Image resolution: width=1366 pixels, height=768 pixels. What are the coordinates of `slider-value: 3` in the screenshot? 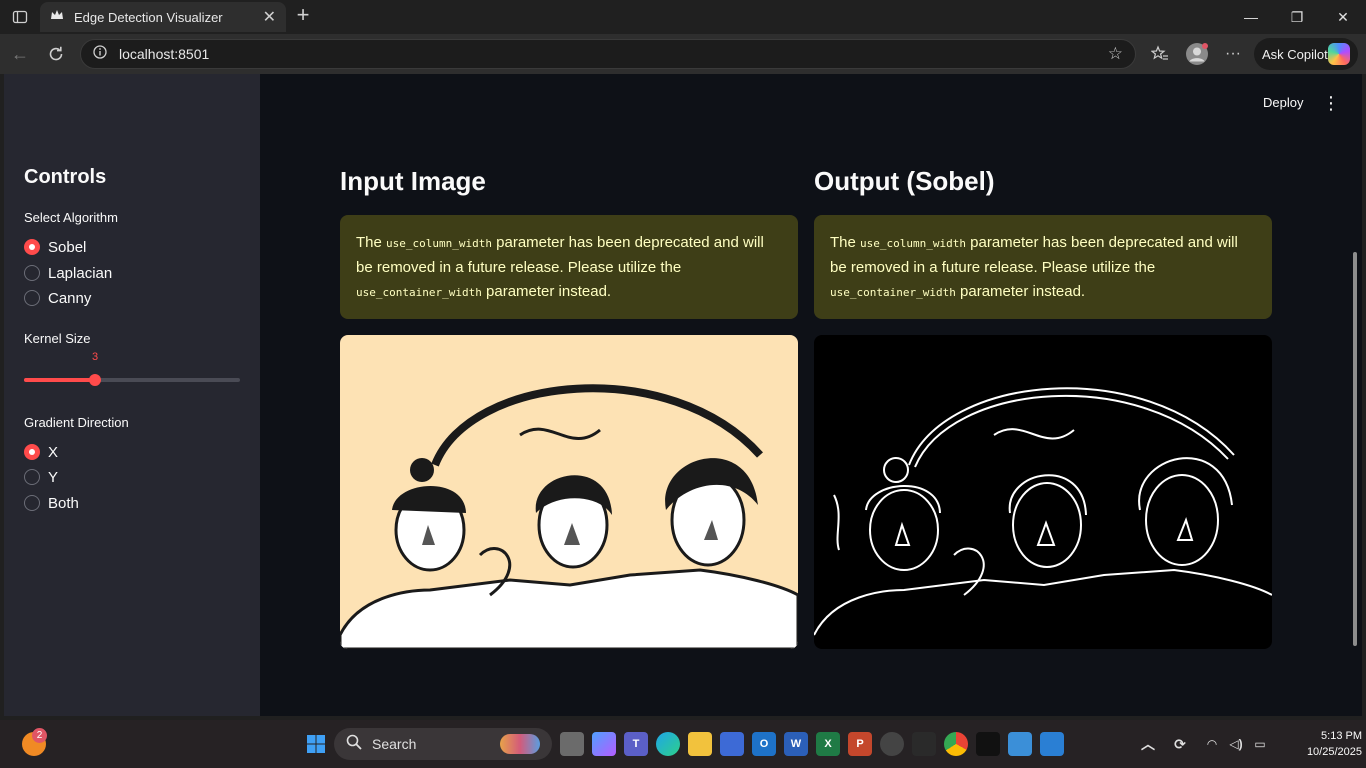 It's located at (95, 357).